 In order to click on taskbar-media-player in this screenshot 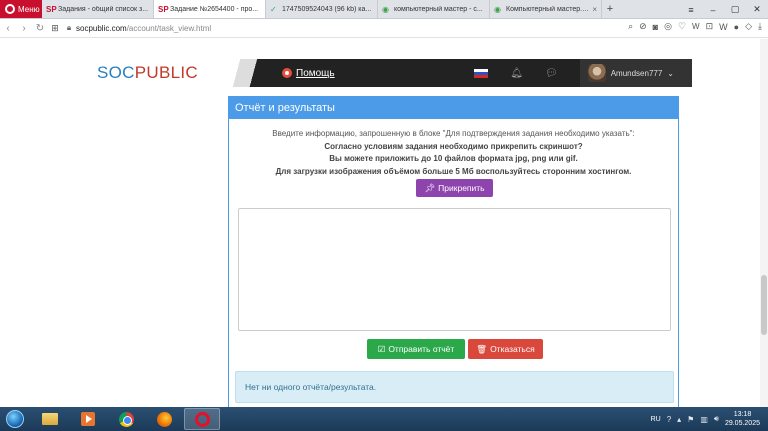, I will do `click(88, 419)`.